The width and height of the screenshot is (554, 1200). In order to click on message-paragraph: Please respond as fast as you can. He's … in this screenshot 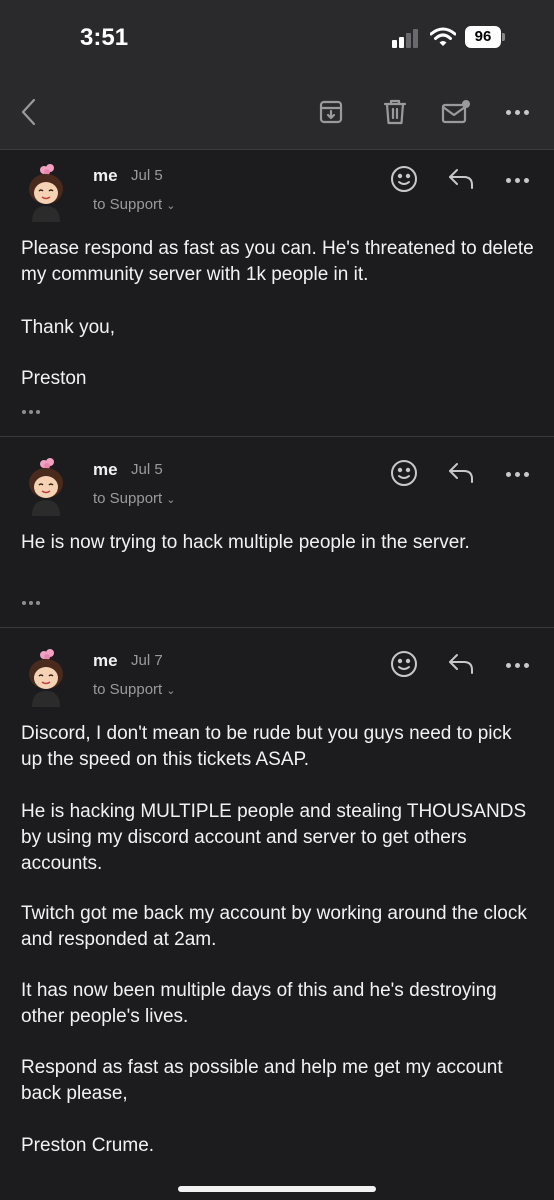, I will do `click(277, 261)`.